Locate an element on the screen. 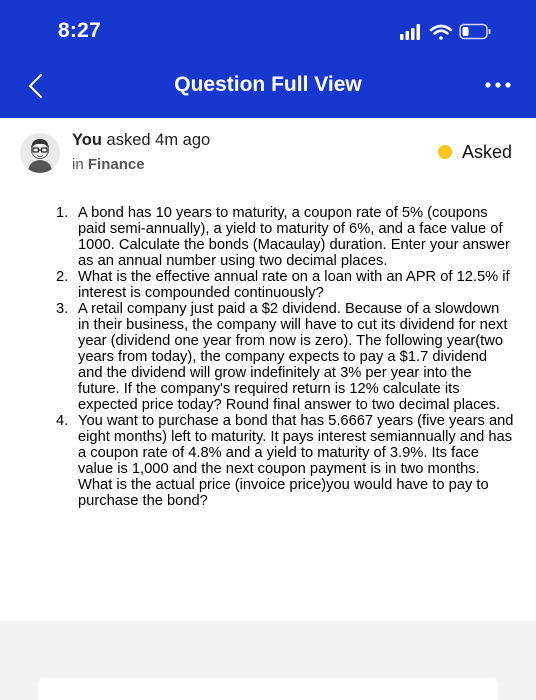 The height and width of the screenshot is (700, 536). answer-card is located at coordinates (268, 689).